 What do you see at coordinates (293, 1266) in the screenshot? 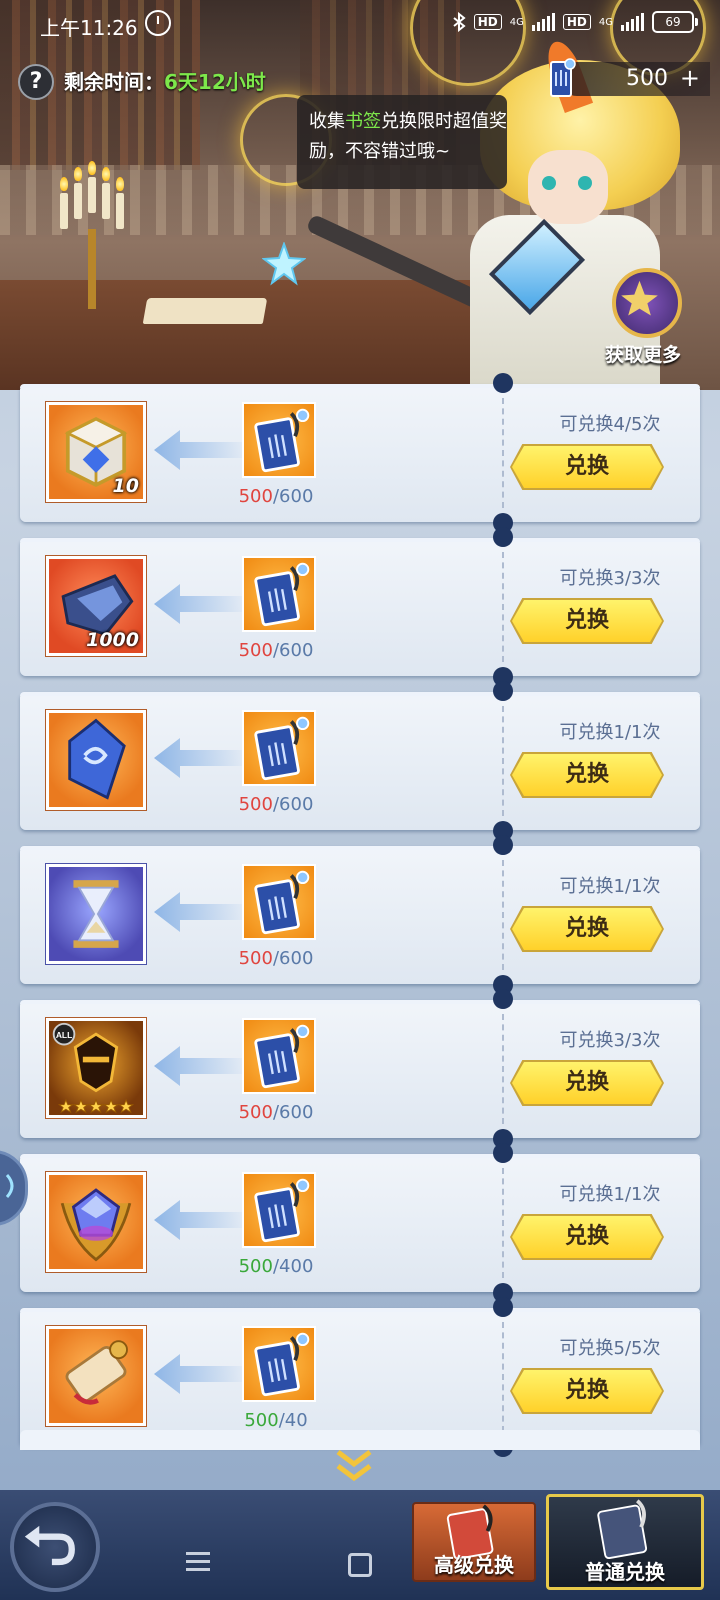
I see `cost-need: /400` at bounding box center [293, 1266].